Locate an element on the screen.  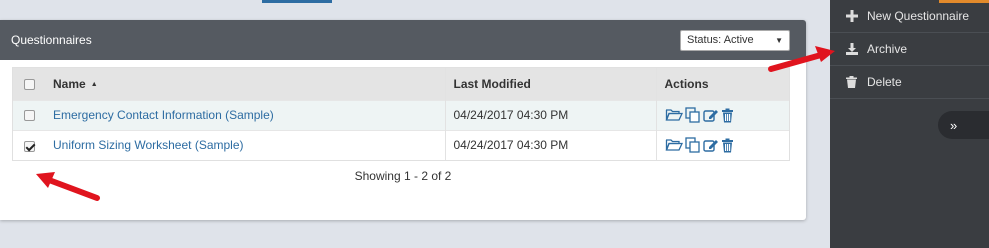
column-header-name: Name ▲ is located at coordinates (245, 84).